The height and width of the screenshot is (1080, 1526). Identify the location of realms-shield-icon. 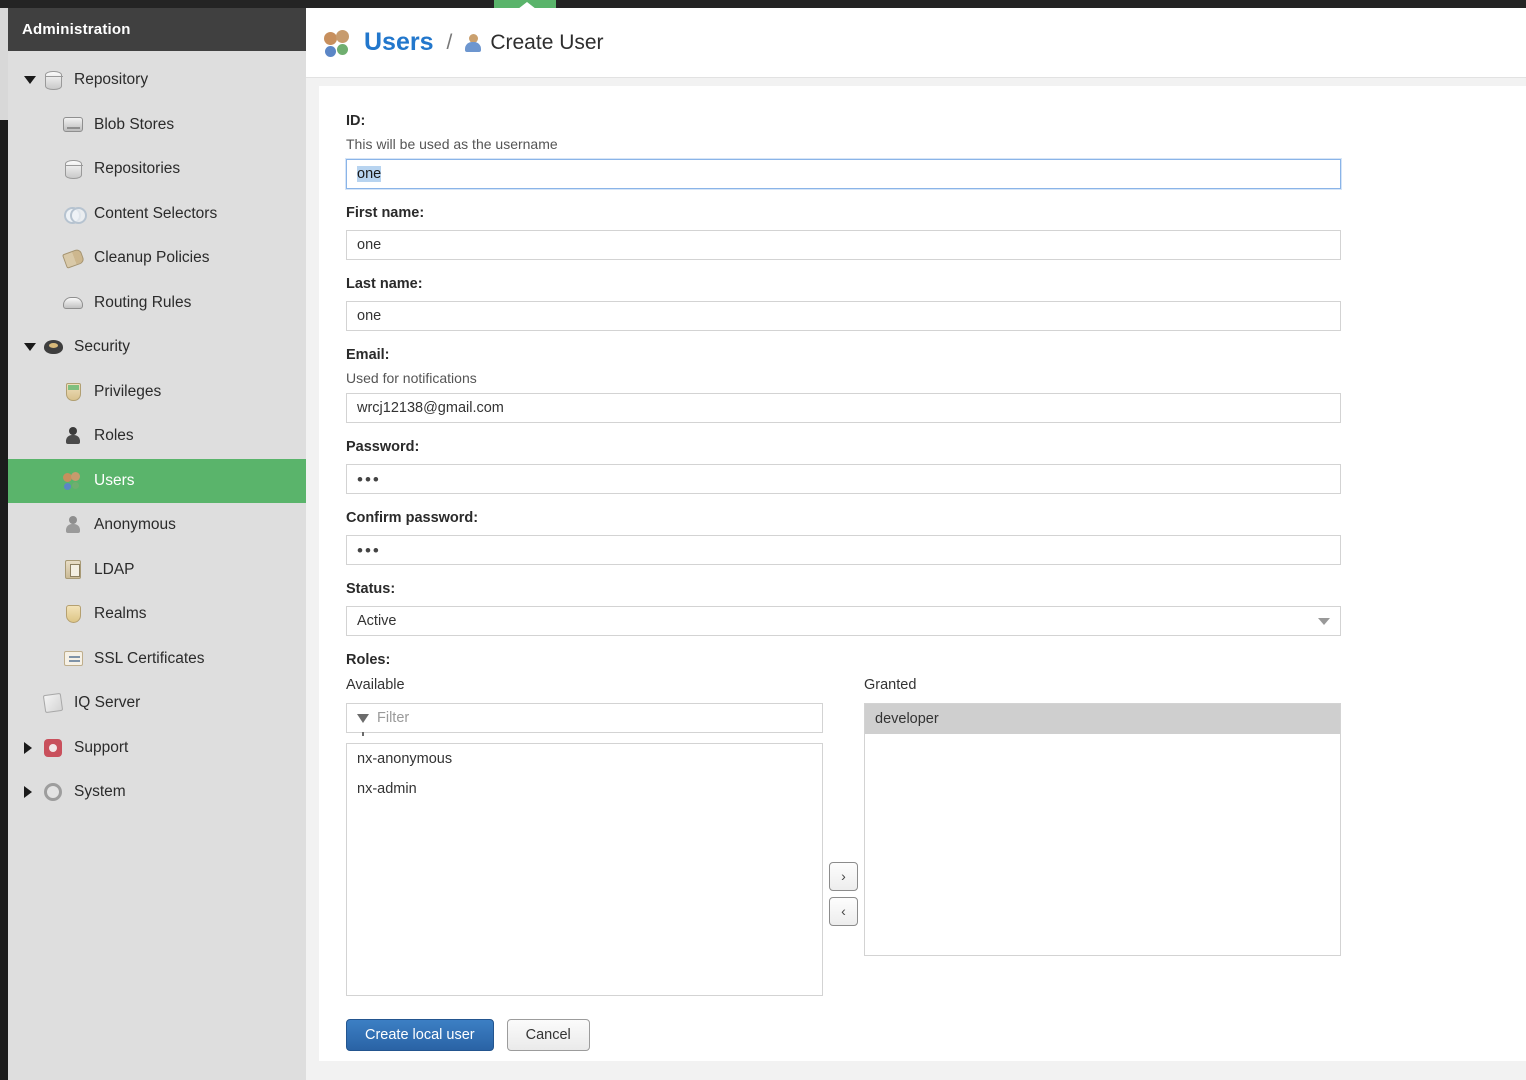
(73, 614).